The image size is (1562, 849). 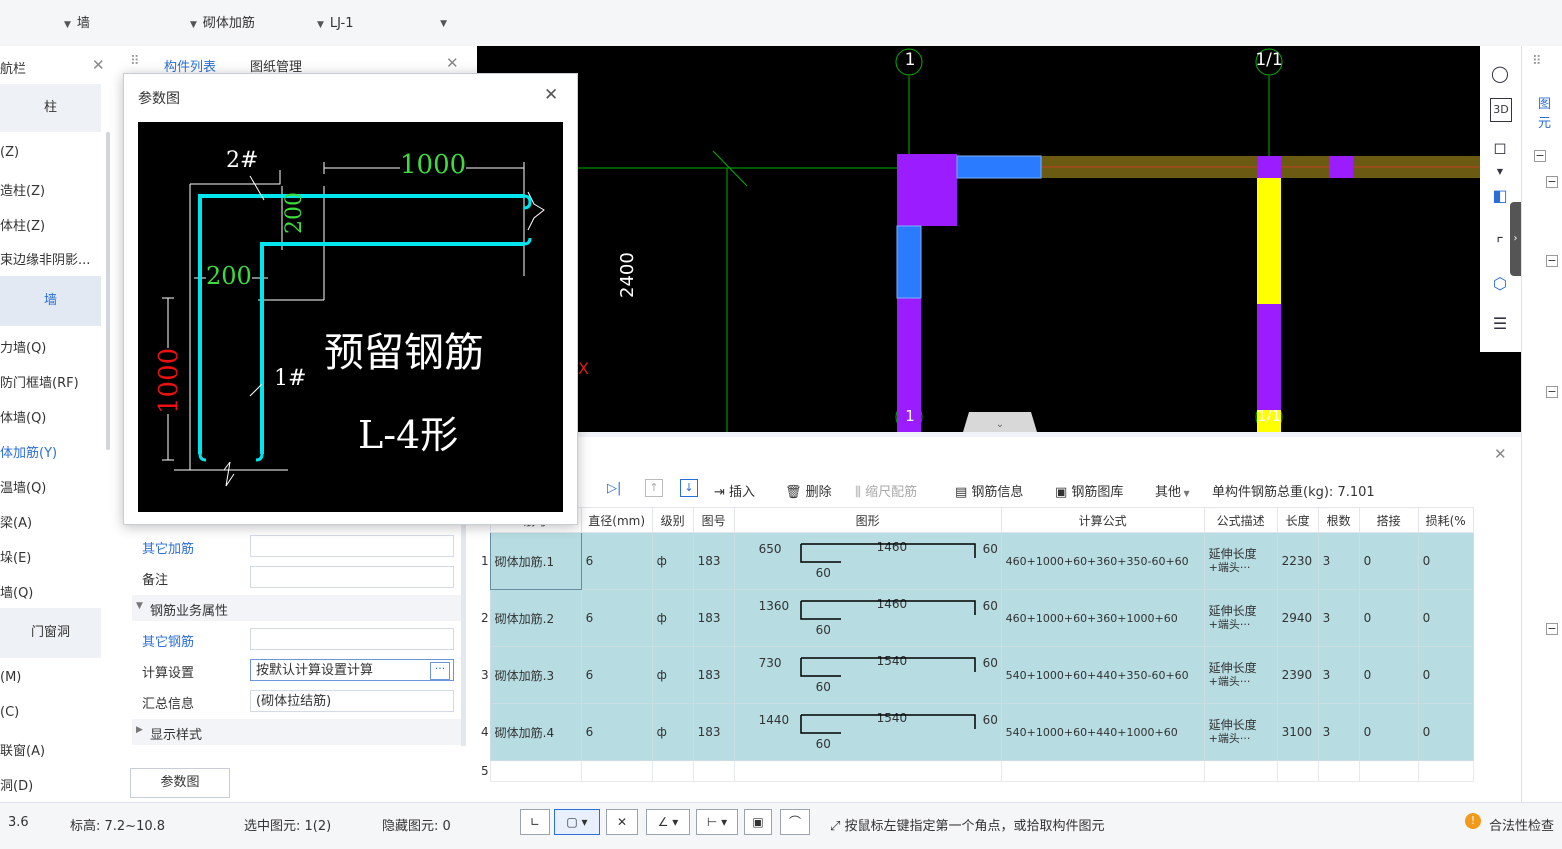 I want to click on nav-item-active: 体加筋(Y), so click(x=28, y=451).